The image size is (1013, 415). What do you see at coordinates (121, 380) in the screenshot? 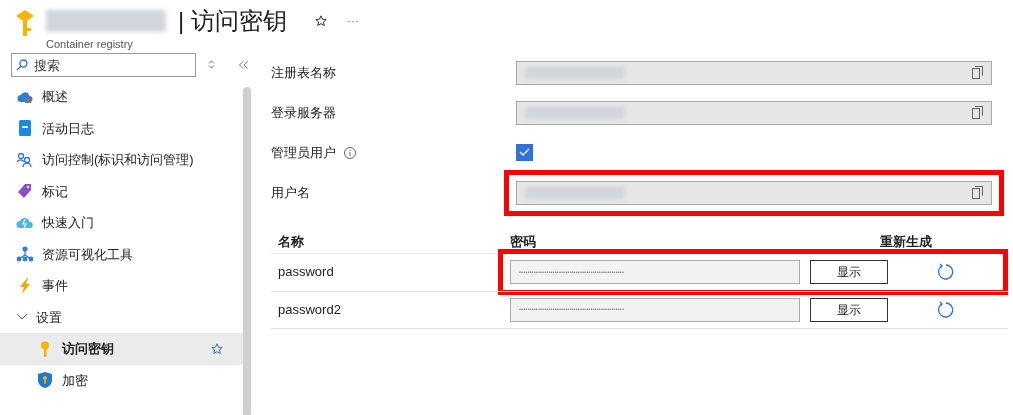
I see `sidebar-item: 加密` at bounding box center [121, 380].